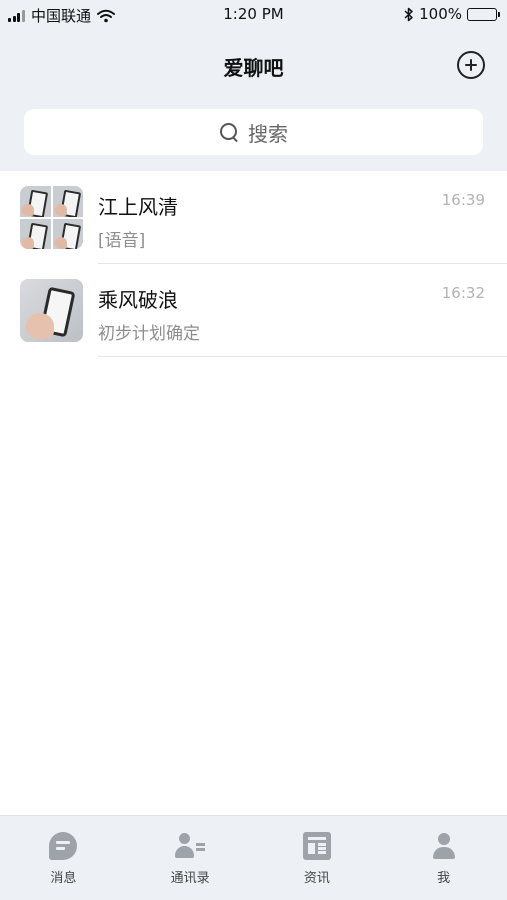 This screenshot has width=507, height=900. Describe the element at coordinates (483, 14) in the screenshot. I see `battery-icon` at that location.